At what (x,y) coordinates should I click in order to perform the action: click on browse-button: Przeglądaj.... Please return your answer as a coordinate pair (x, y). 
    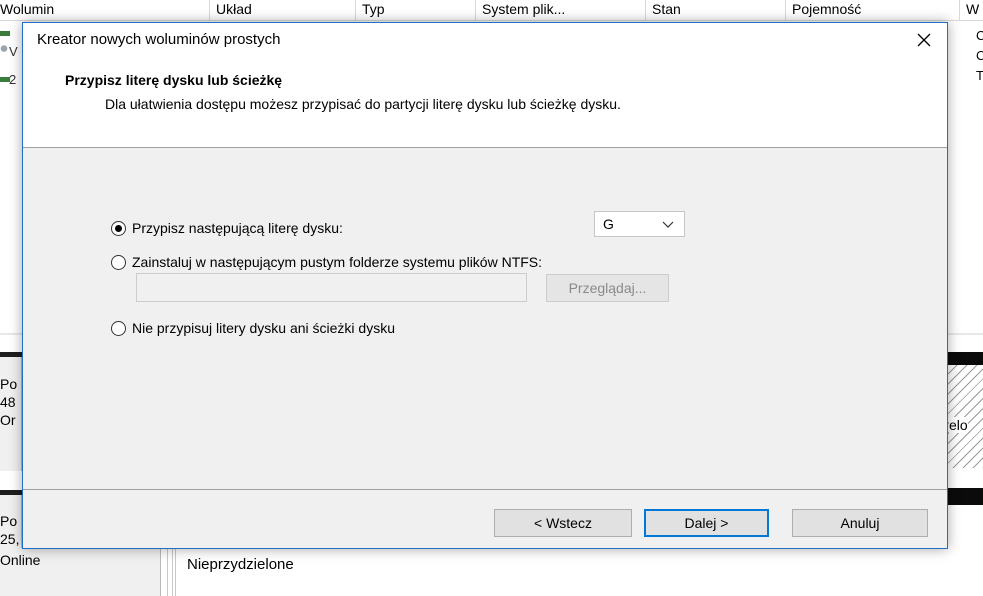
    Looking at the image, I should click on (607, 288).